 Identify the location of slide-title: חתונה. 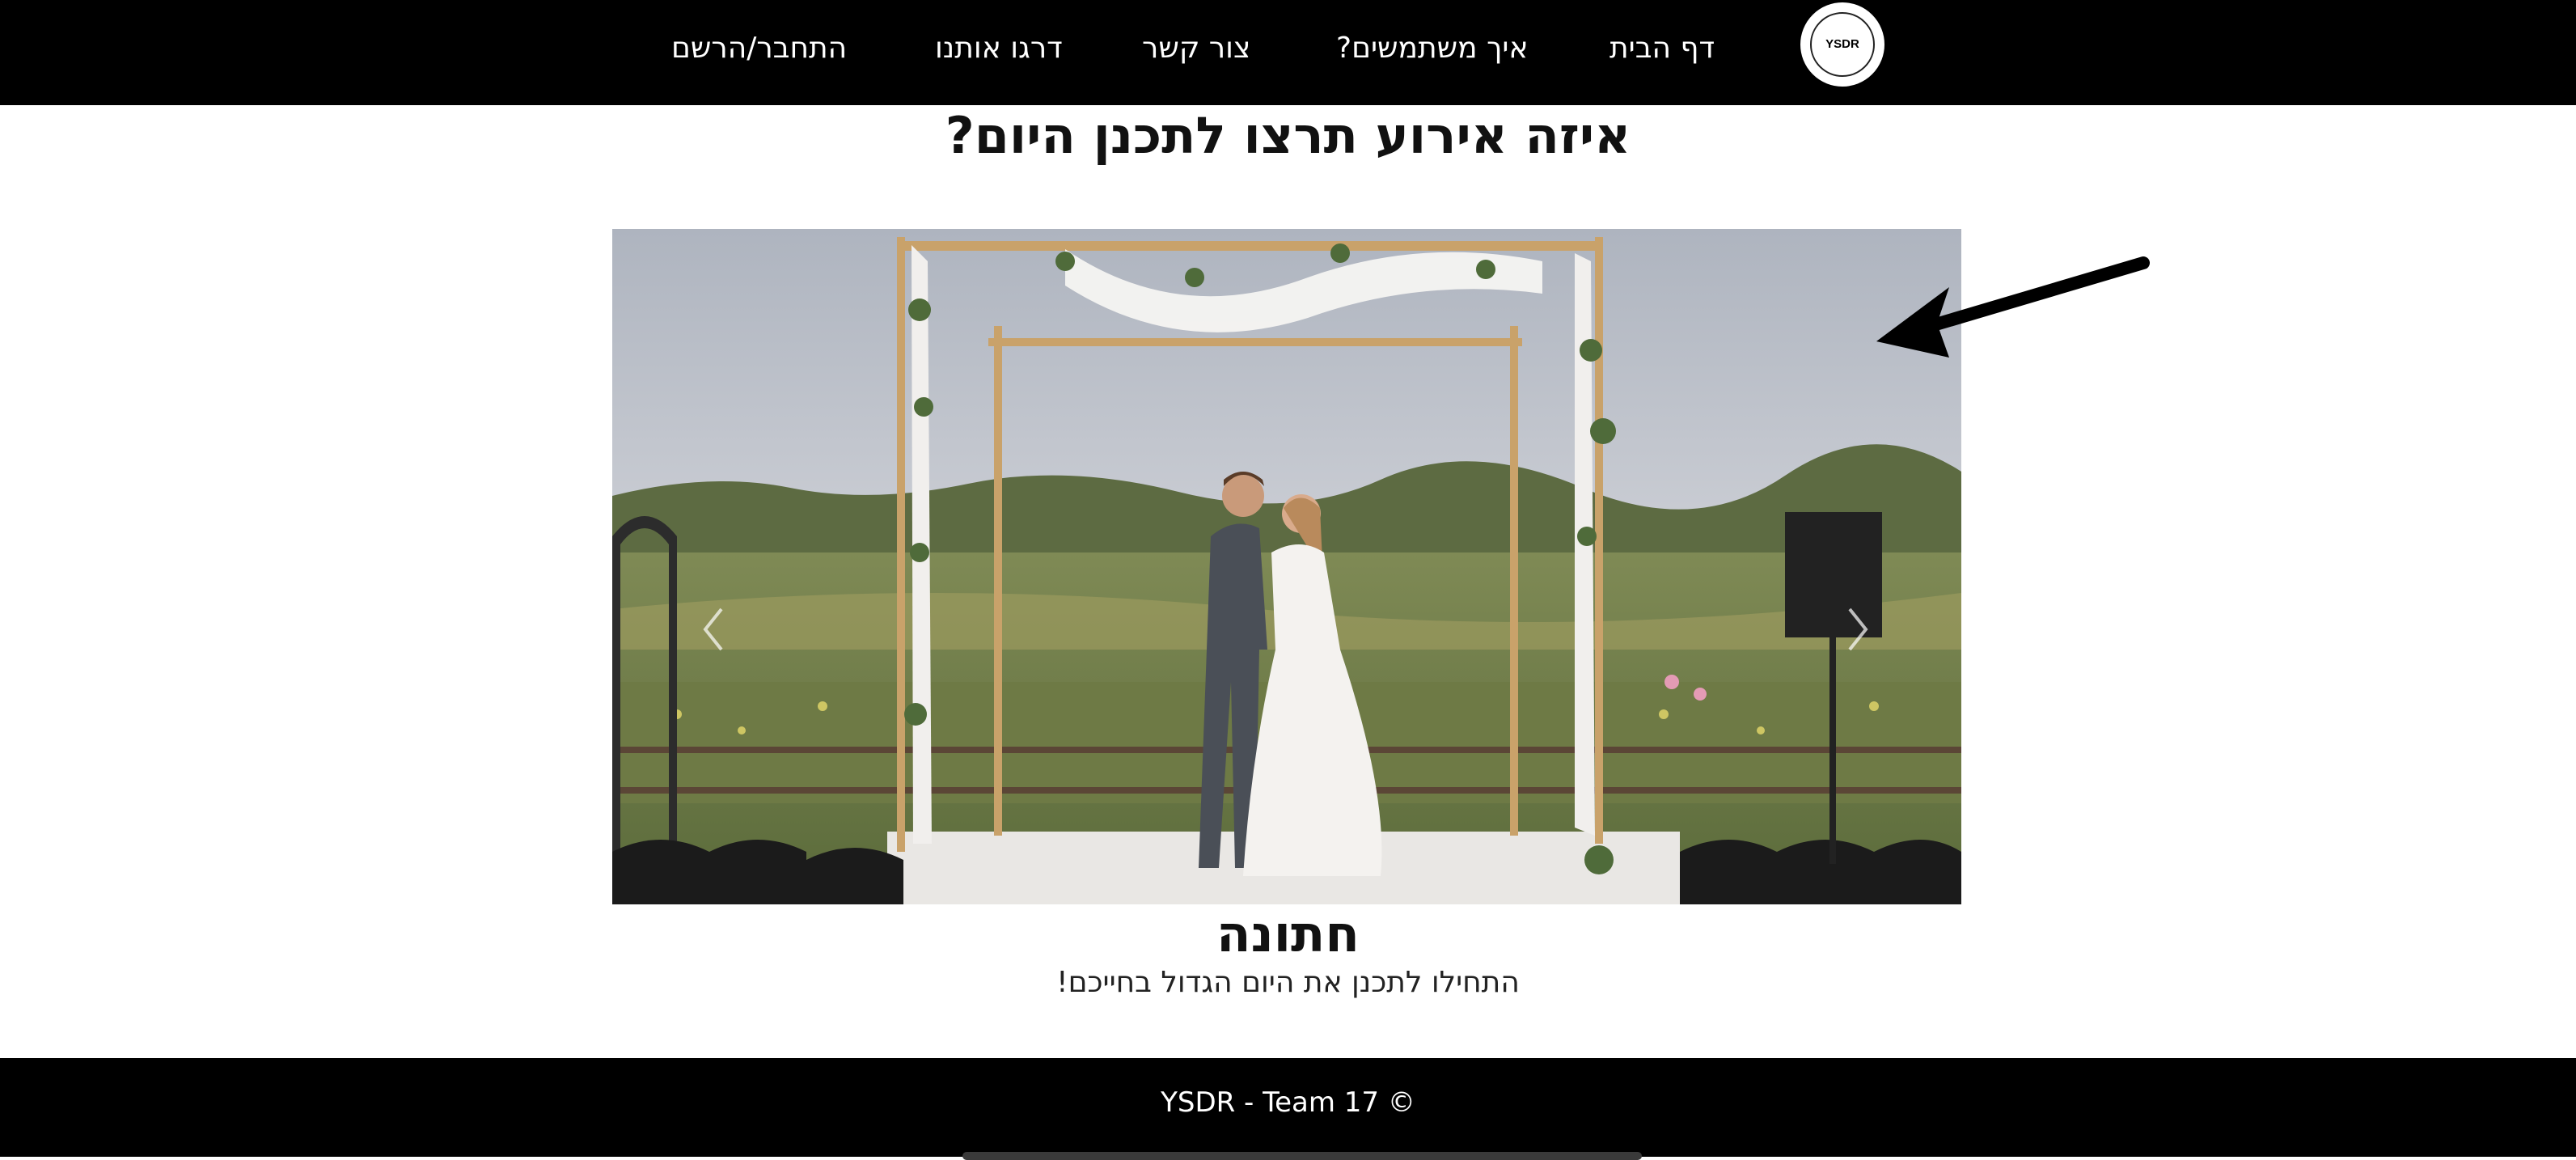
(1288, 933).